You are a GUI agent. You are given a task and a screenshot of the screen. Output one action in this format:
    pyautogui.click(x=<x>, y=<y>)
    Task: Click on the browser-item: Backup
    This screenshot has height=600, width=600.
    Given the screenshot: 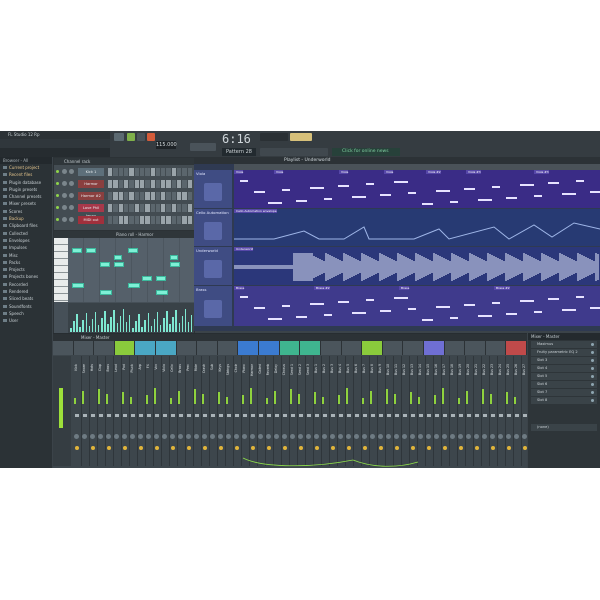 What is the action you would take?
    pyautogui.click(x=26, y=218)
    